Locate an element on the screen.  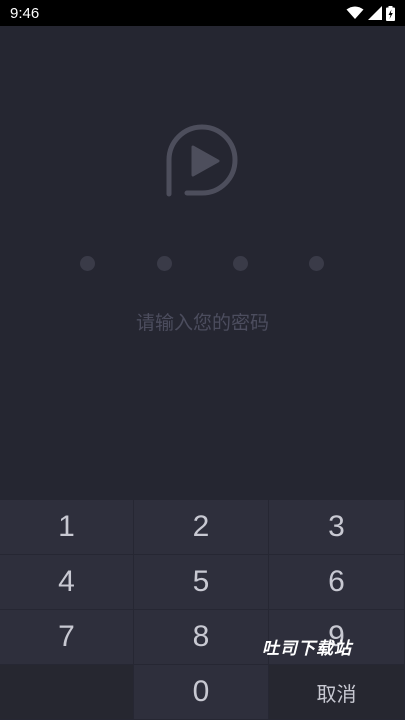
cancel-button: 取消 is located at coordinates (337, 692).